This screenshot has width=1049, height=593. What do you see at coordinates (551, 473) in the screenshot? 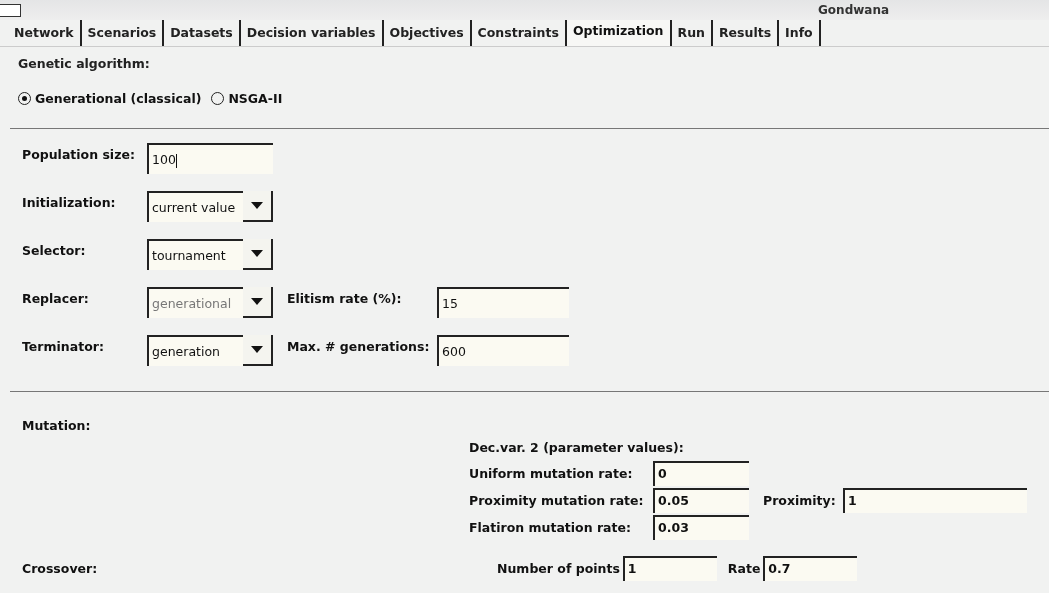
I see `field-label: Uniform mutation rate:` at bounding box center [551, 473].